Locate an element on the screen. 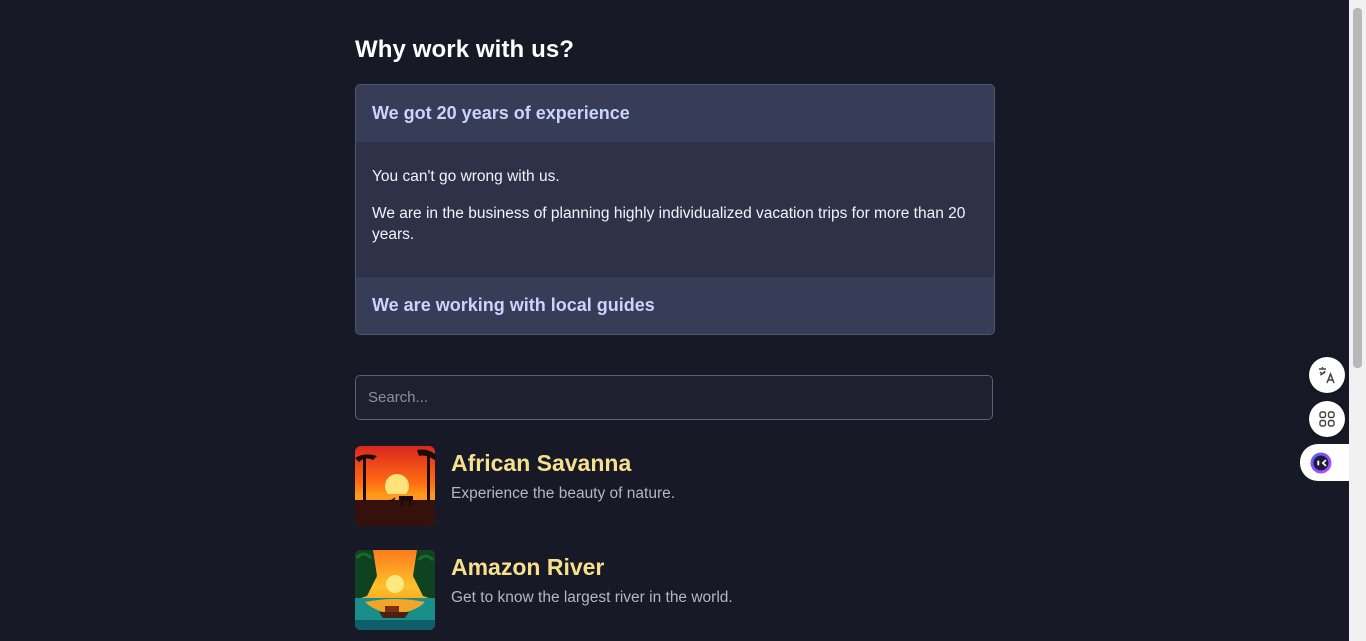 The height and width of the screenshot is (641, 1366). vertical-scrollbar is located at coordinates (1357, 320).